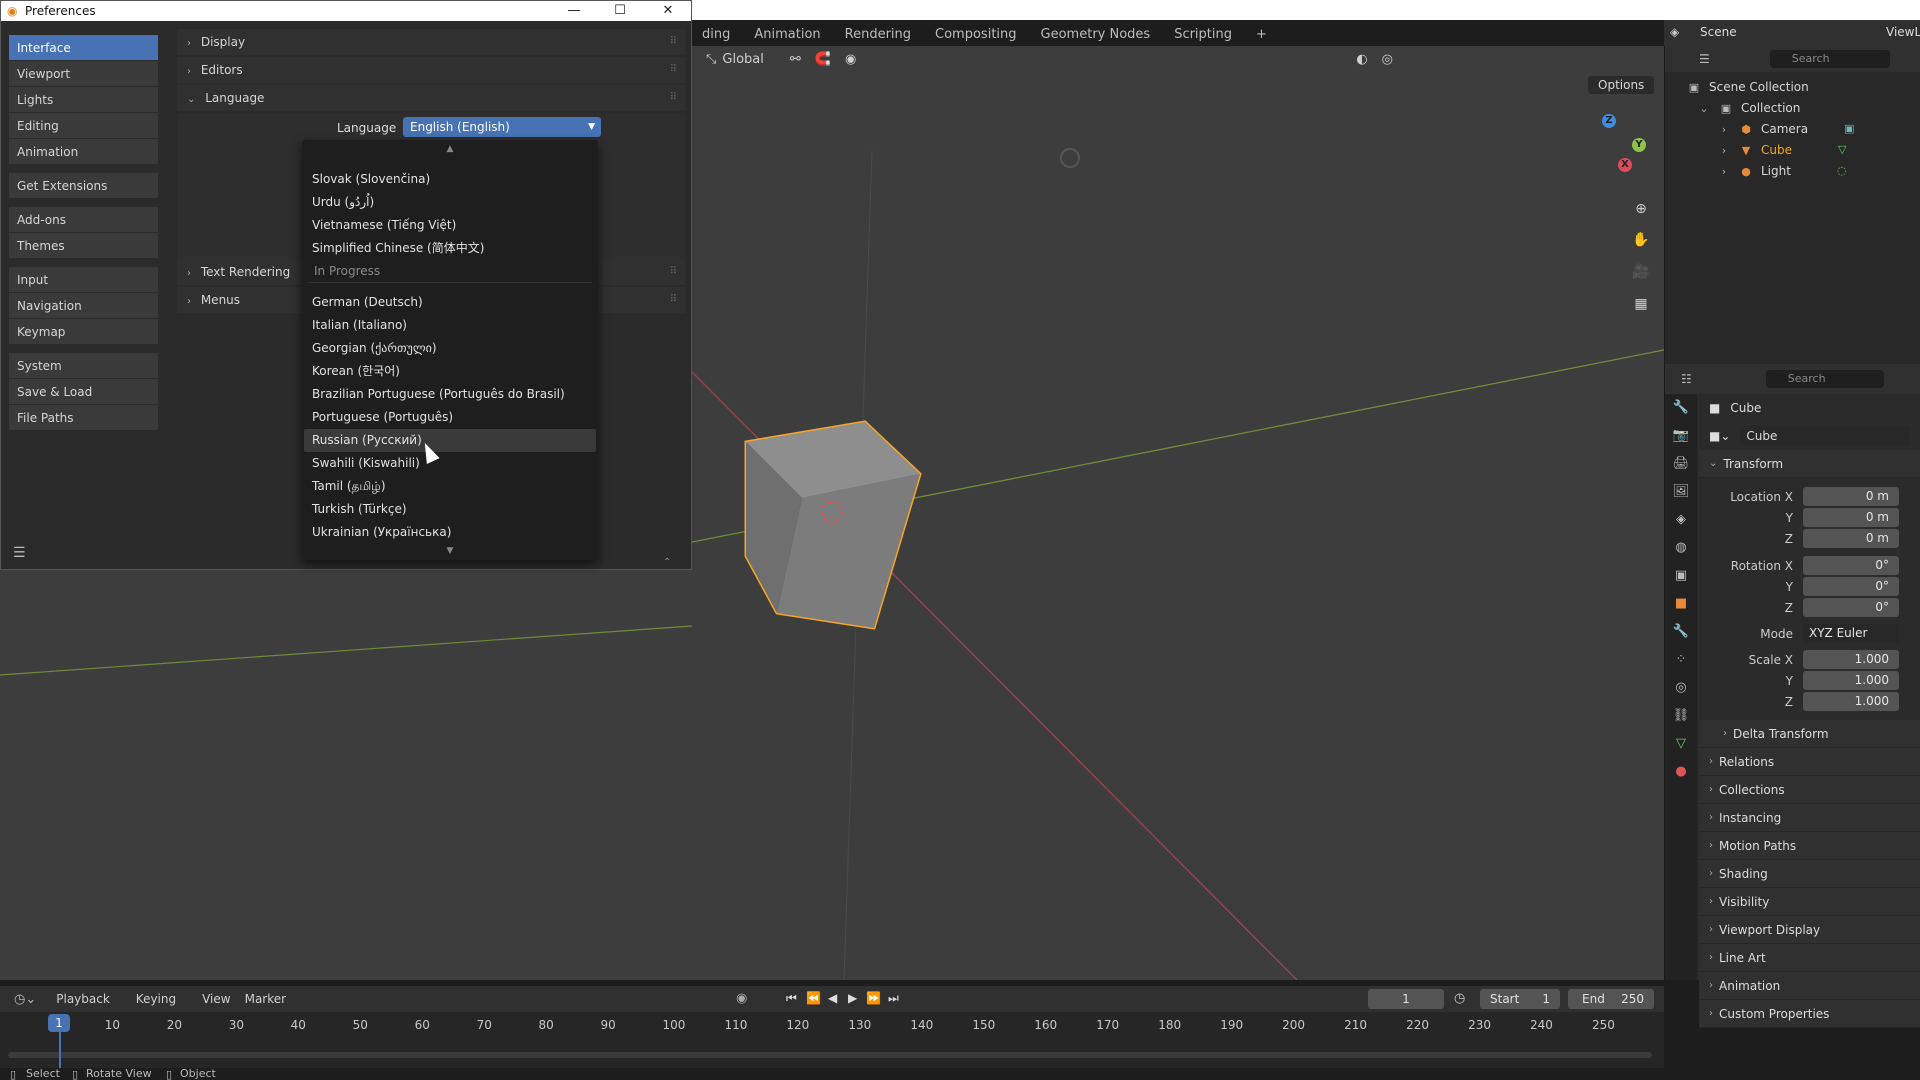 The width and height of the screenshot is (1920, 1080). I want to click on physics-tab-icon: ◎, so click(1681, 688).